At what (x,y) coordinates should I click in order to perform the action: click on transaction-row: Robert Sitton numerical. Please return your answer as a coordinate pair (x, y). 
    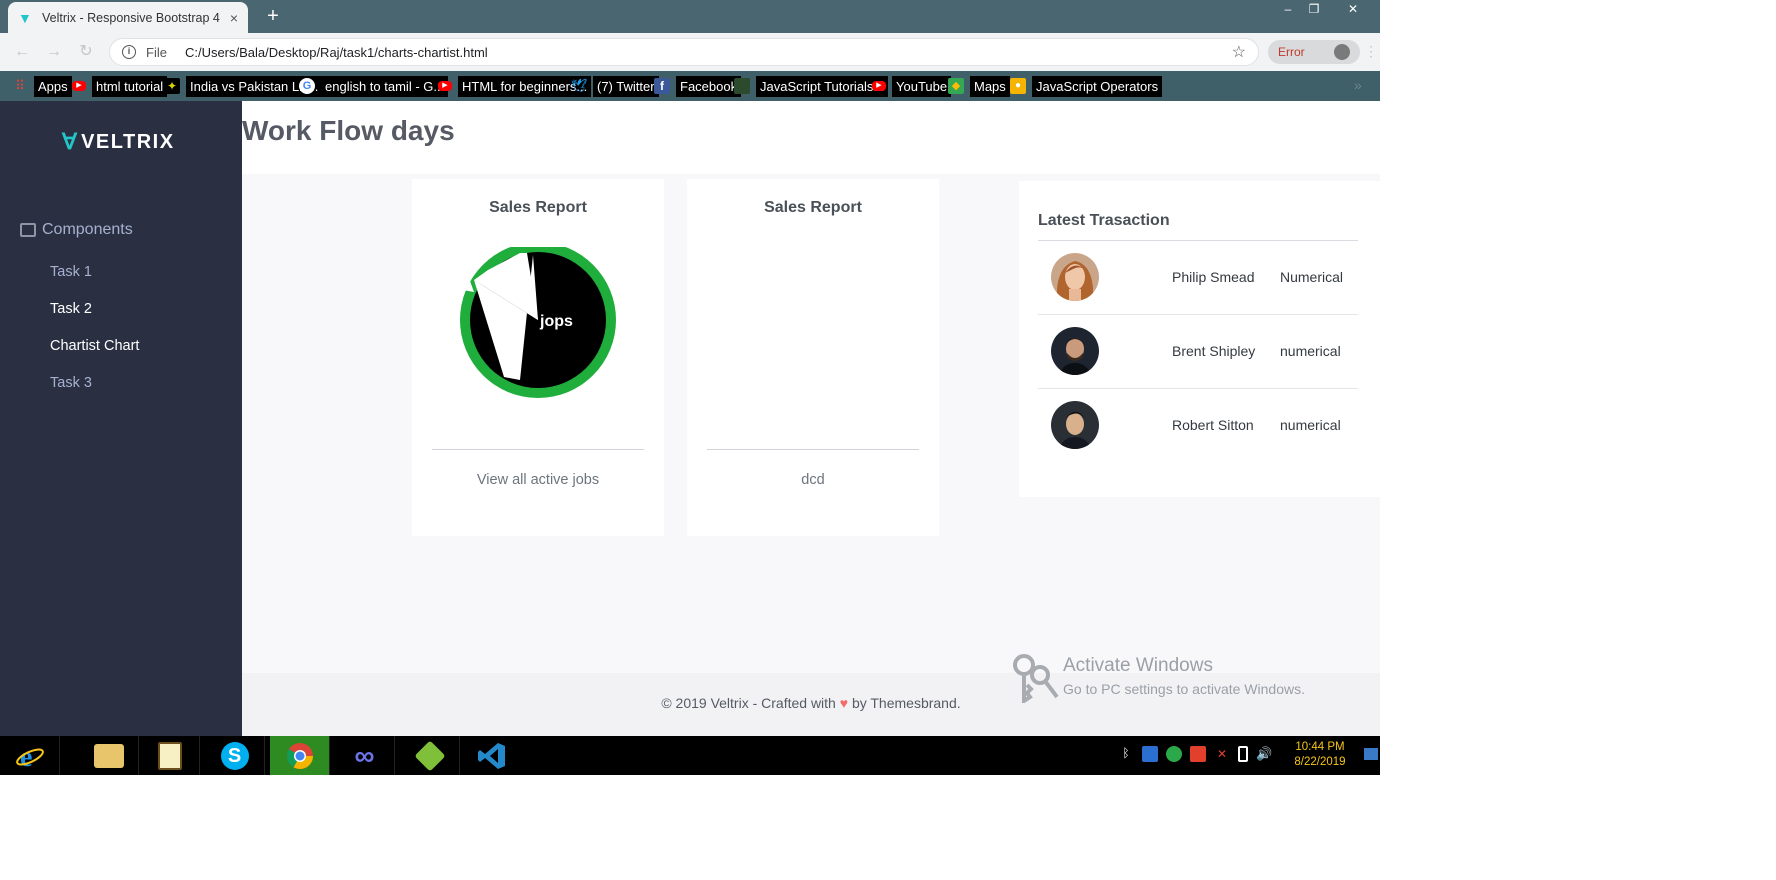
    Looking at the image, I should click on (1198, 426).